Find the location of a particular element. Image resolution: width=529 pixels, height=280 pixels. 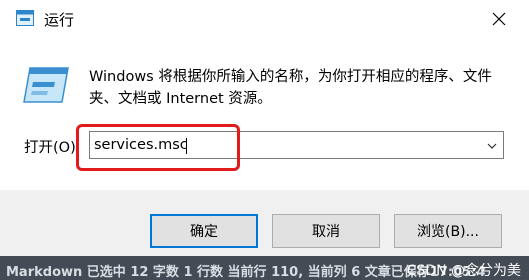

open-combobox is located at coordinates (296, 145).